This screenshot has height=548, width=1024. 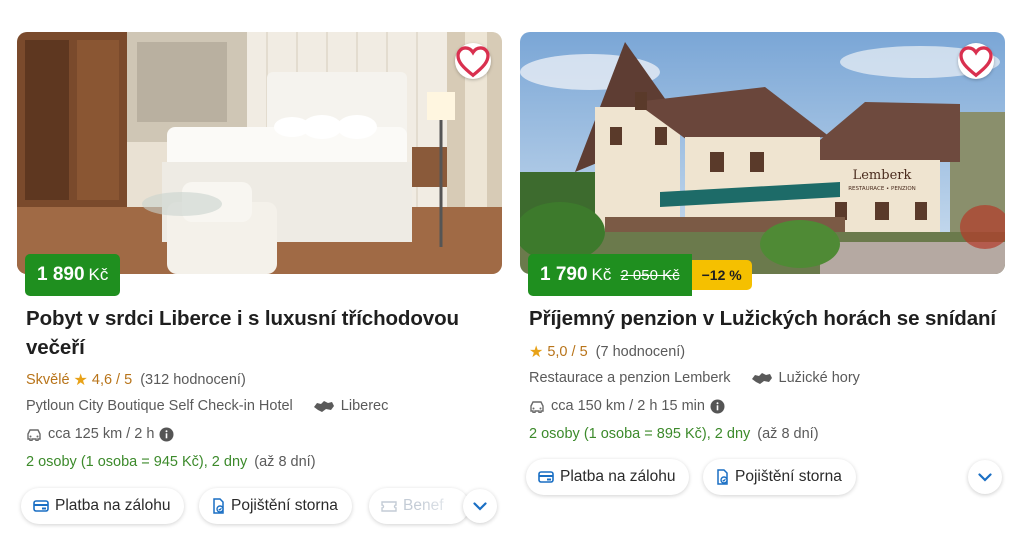 I want to click on price-tag: 1 790 Kč 2 050 Kč −12 %, so click(x=640, y=275).